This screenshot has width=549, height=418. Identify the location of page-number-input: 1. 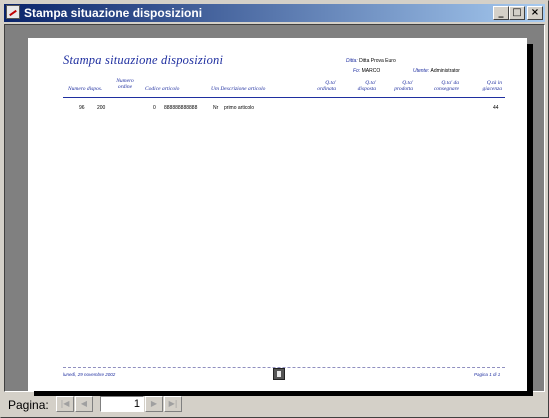
(122, 404).